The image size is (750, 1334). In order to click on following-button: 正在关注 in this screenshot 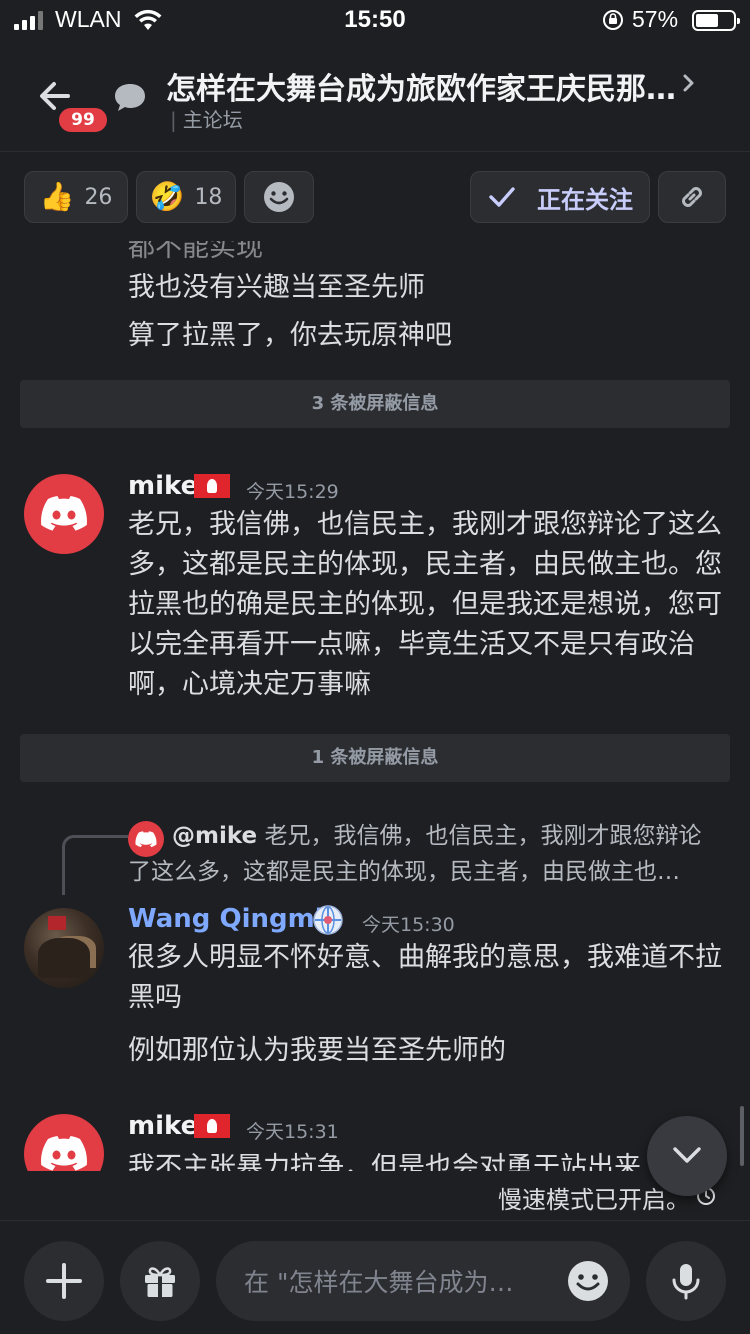, I will do `click(560, 197)`.